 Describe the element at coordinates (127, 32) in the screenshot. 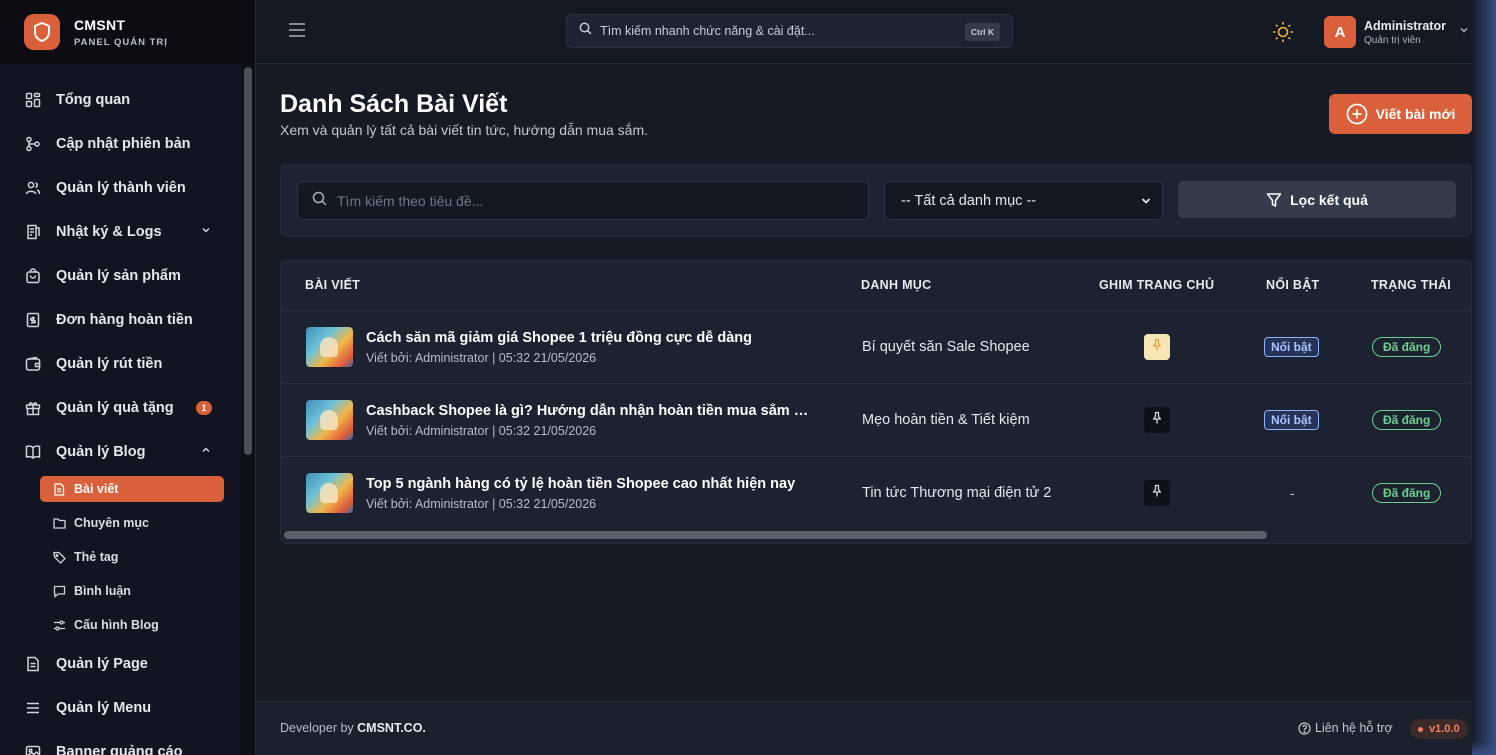

I see `brand: CMSNT PANEL QUẢN TRỊ` at that location.